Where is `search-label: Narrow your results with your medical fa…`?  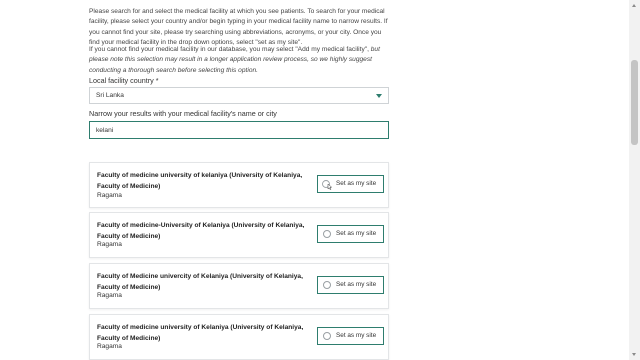 search-label: Narrow your results with your medical fa… is located at coordinates (183, 113).